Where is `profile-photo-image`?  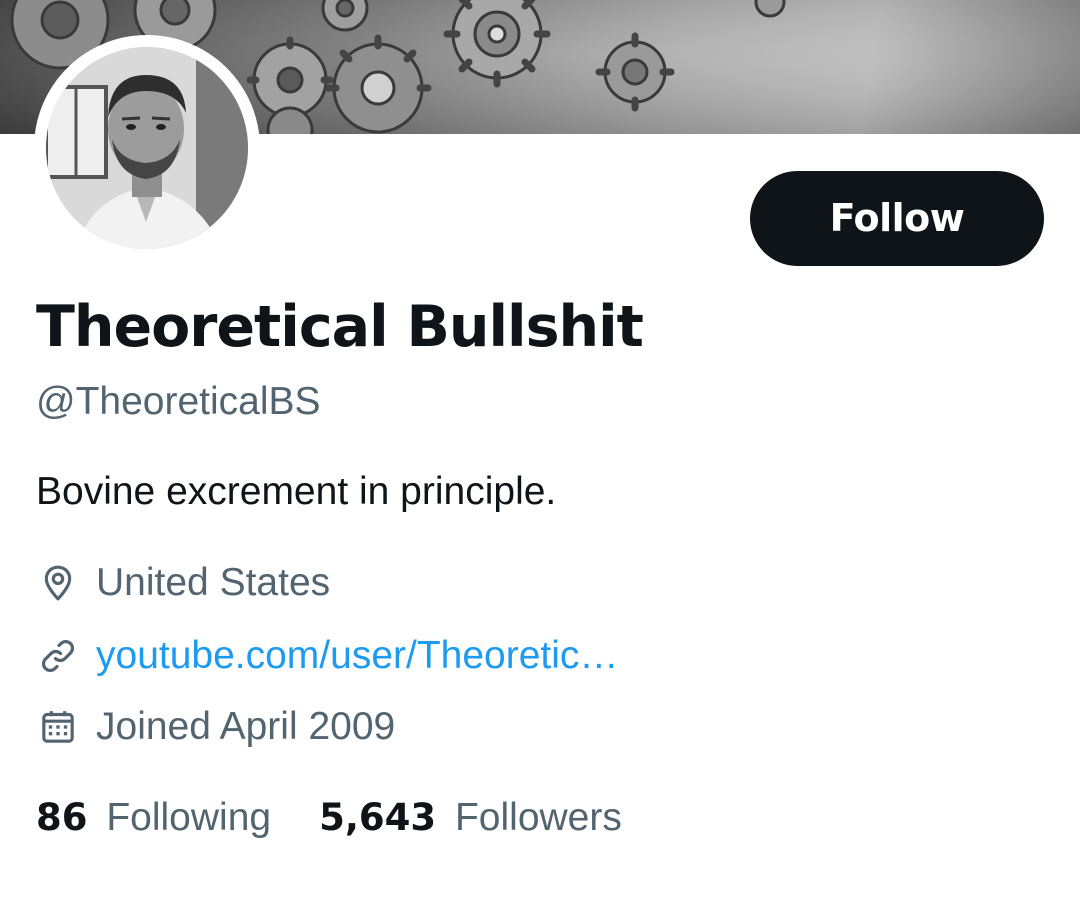
profile-photo-image is located at coordinates (147, 148).